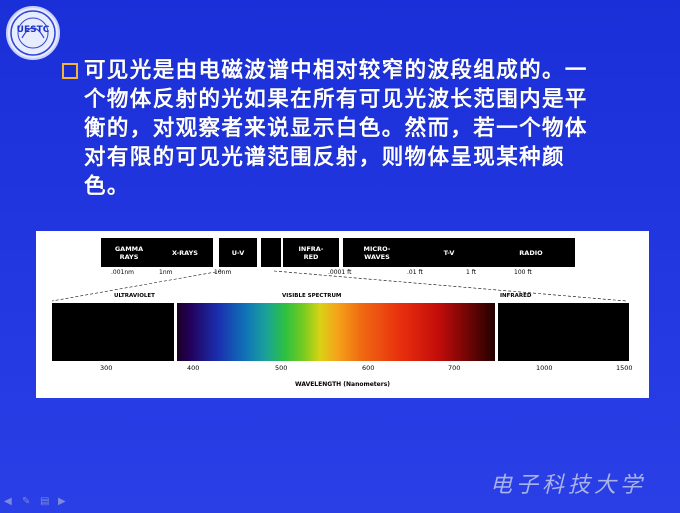 This screenshot has width=680, height=513. I want to click on university-name: 电子科技大学, so click(567, 485).